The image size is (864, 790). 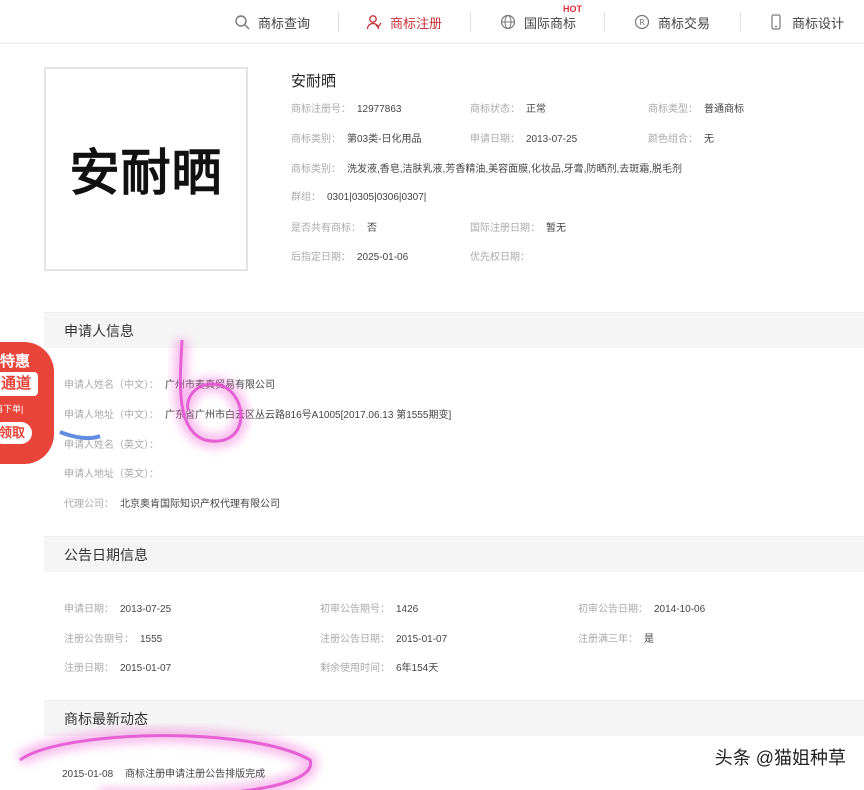 I want to click on nav-label: 商标设计, so click(x=818, y=23).